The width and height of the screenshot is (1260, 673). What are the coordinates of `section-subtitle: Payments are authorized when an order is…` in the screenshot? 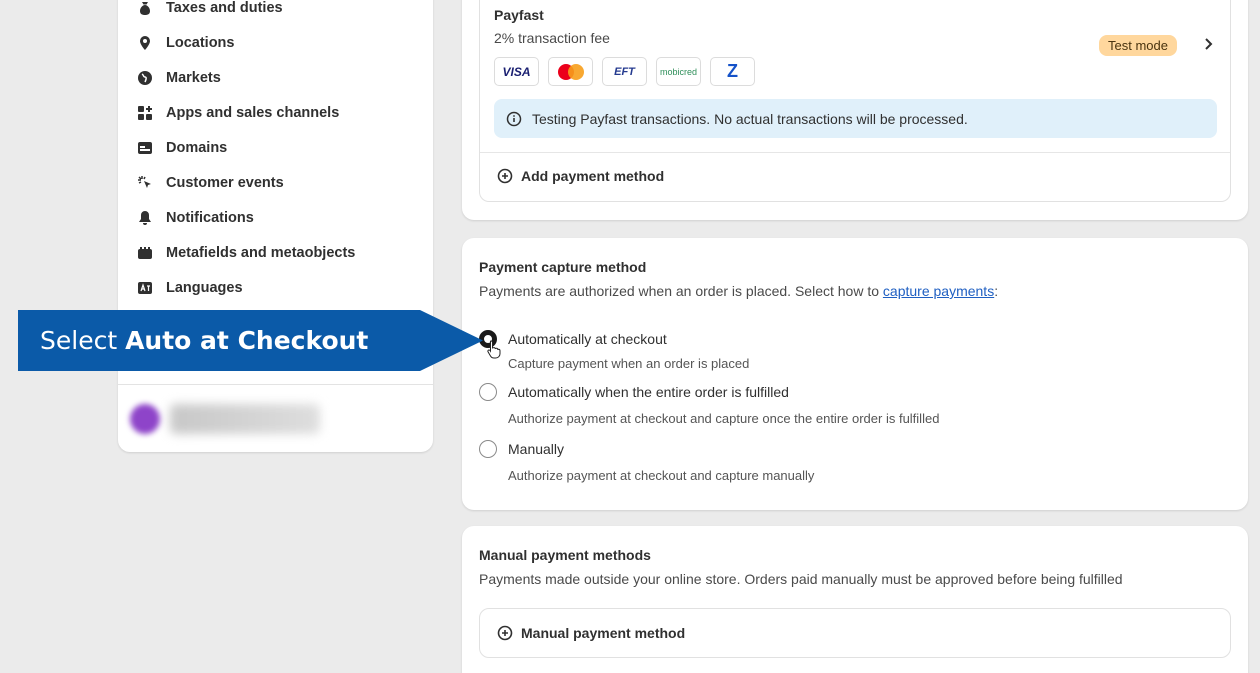 It's located at (739, 291).